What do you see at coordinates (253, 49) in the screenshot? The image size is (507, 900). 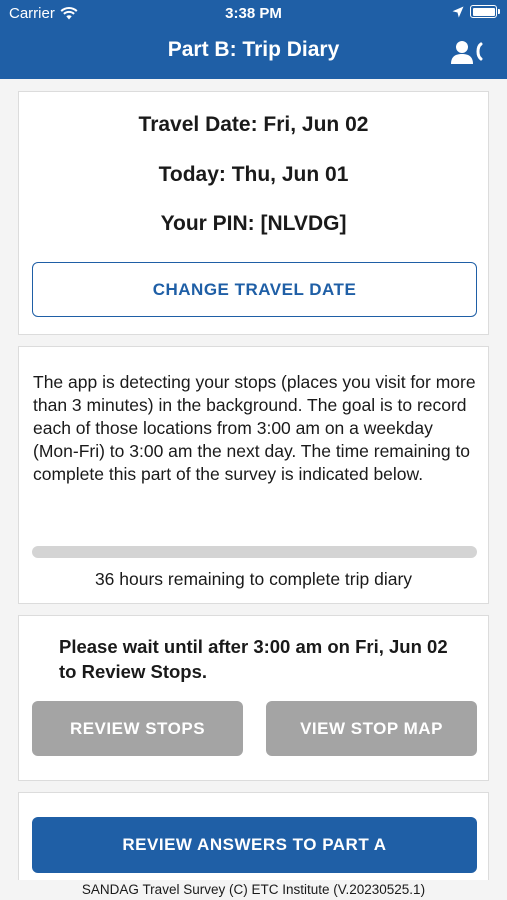 I see `page-title: Part B: Trip Diary` at bounding box center [253, 49].